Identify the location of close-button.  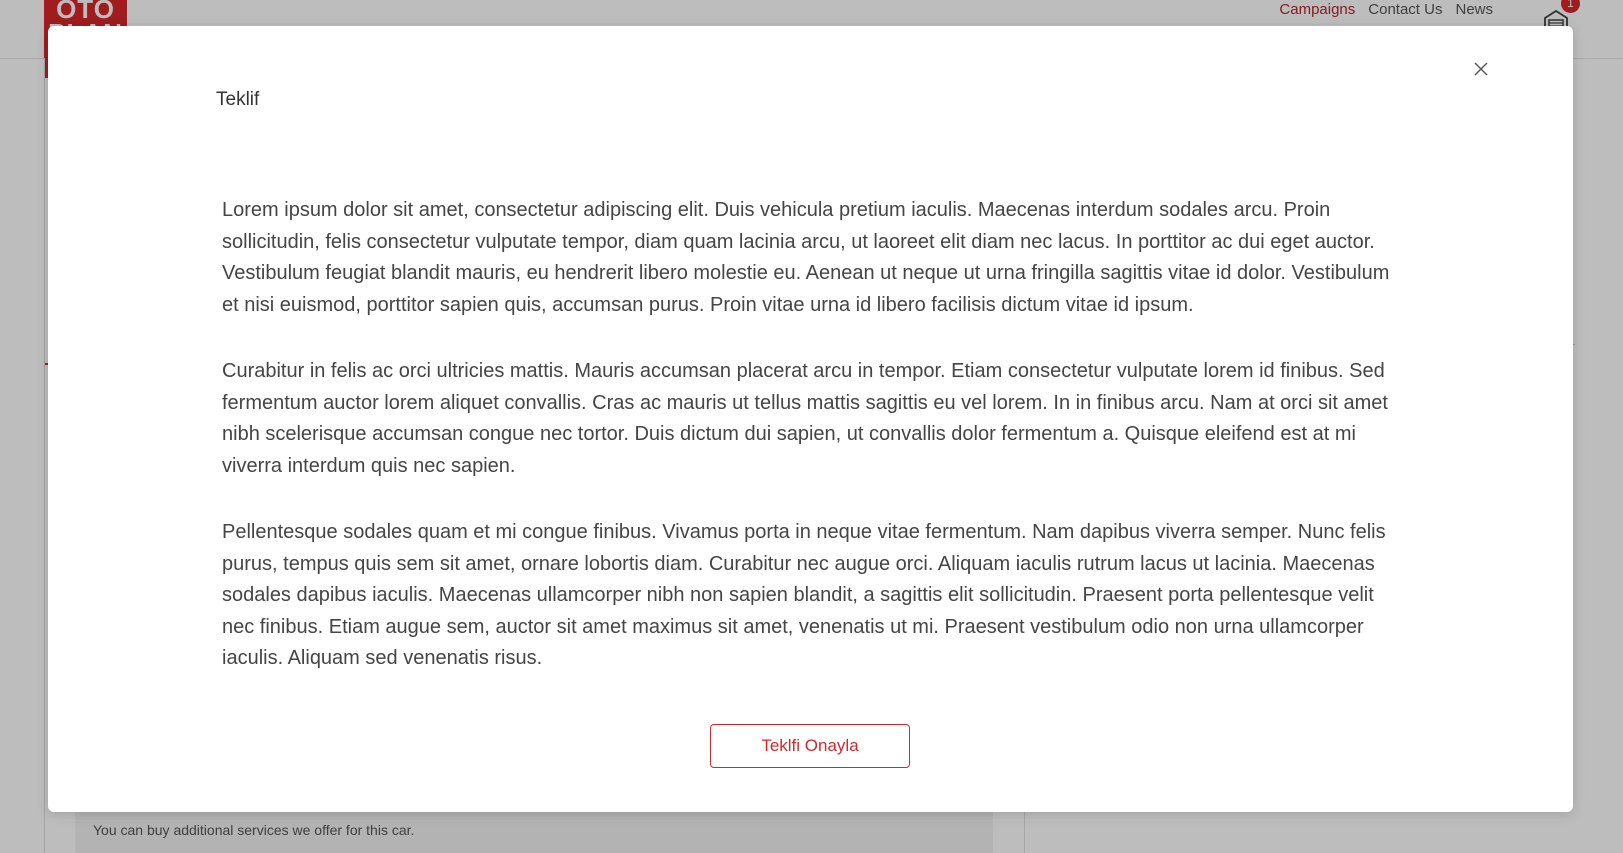
(1481, 69).